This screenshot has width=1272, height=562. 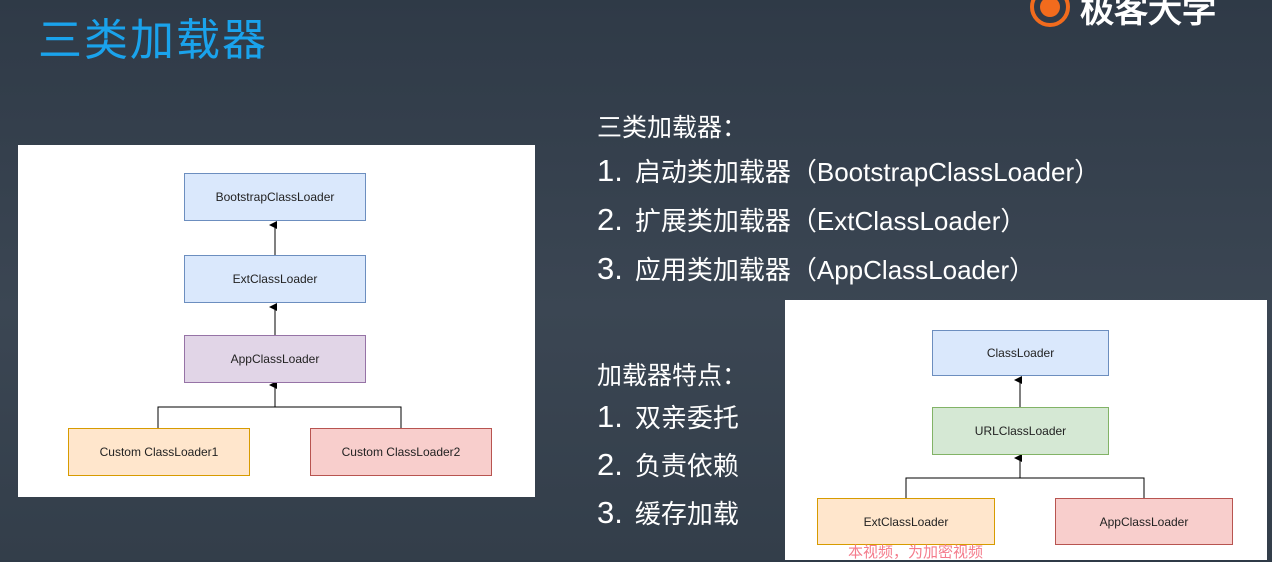 I want to click on loader-item-number: 1., so click(x=610, y=170).